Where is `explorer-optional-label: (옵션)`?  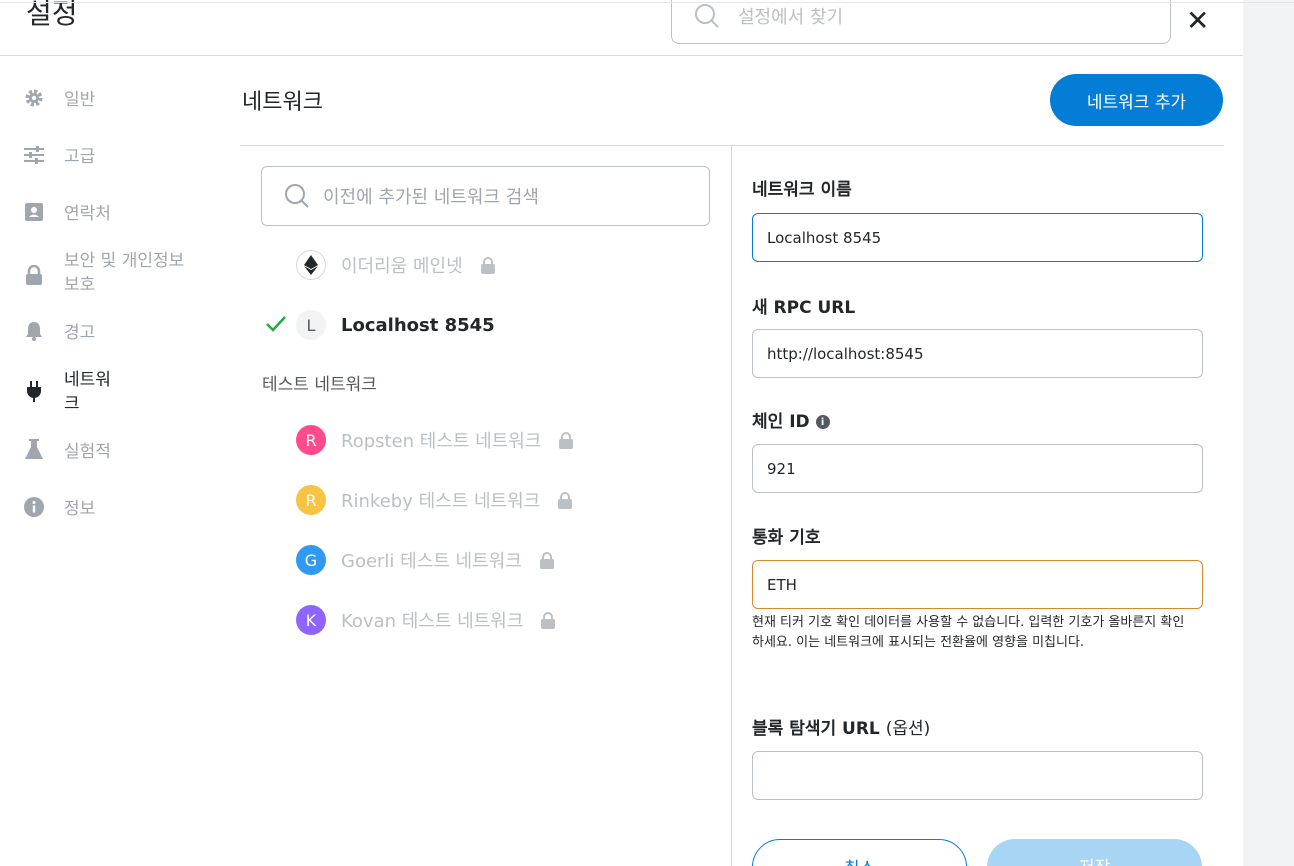 explorer-optional-label: (옵션) is located at coordinates (908, 729).